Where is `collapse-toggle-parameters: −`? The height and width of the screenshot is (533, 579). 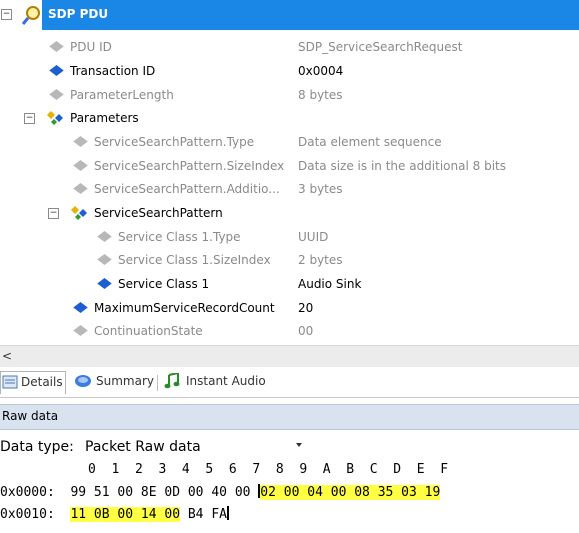 collapse-toggle-parameters: − is located at coordinates (29, 118).